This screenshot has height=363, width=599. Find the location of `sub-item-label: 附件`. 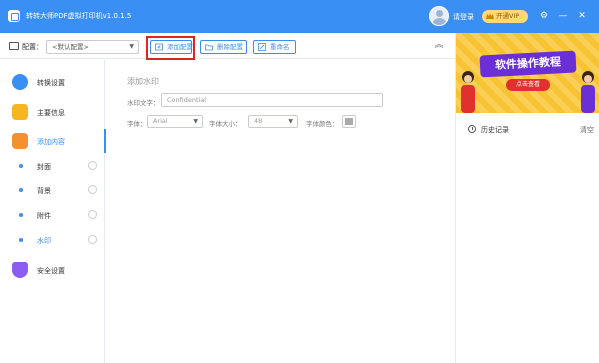

sub-item-label: 附件 is located at coordinates (44, 216).